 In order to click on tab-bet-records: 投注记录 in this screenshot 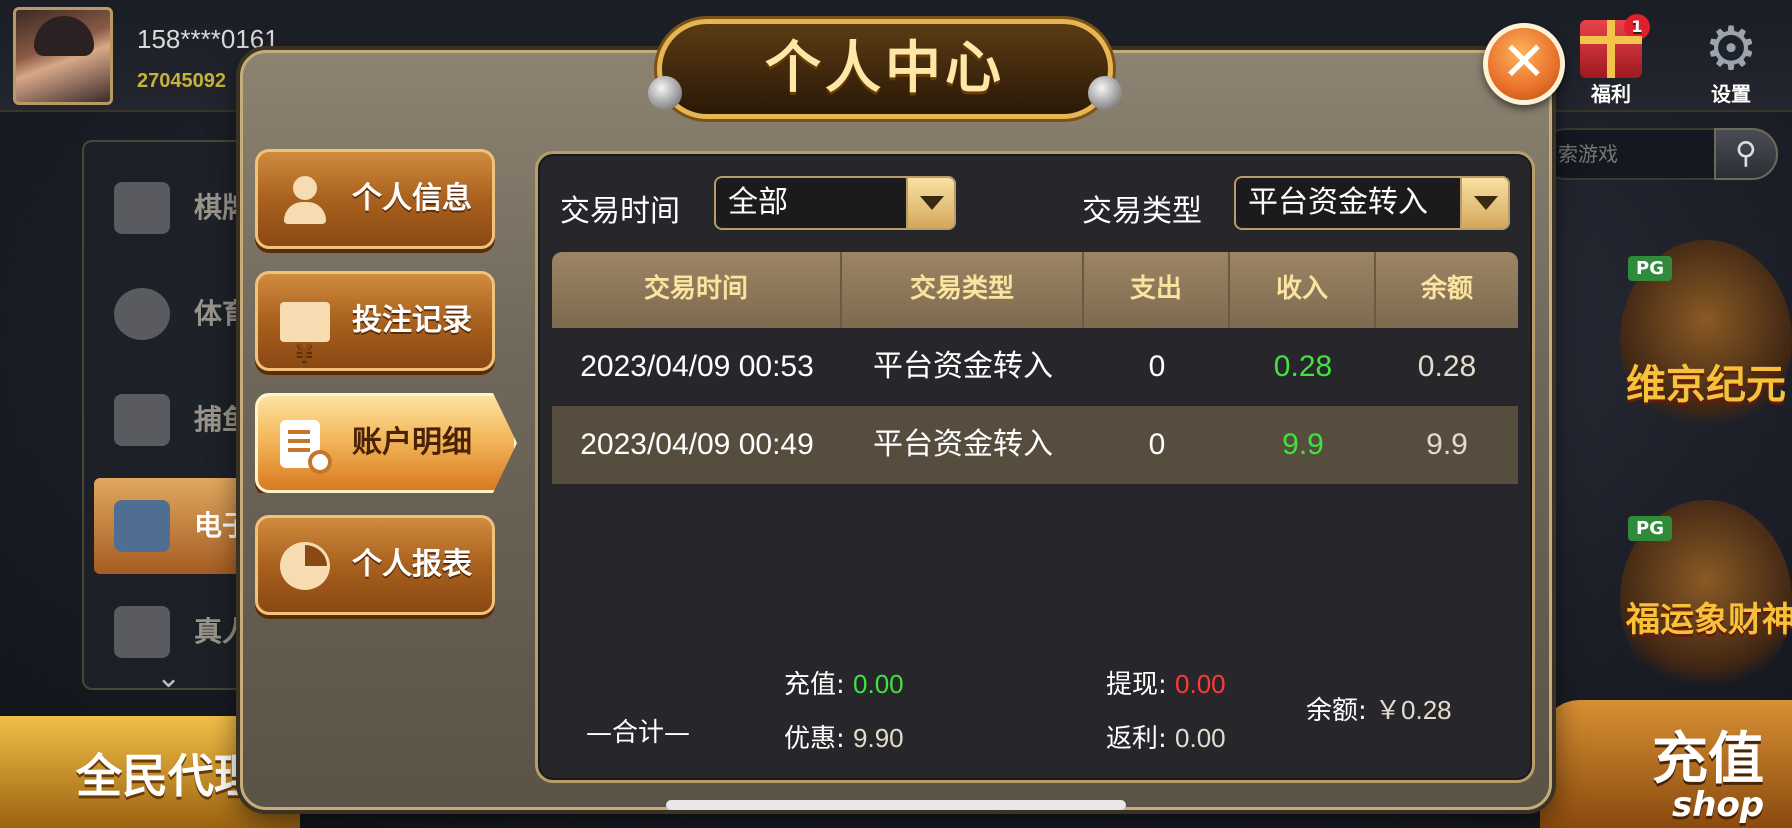, I will do `click(375, 335)`.